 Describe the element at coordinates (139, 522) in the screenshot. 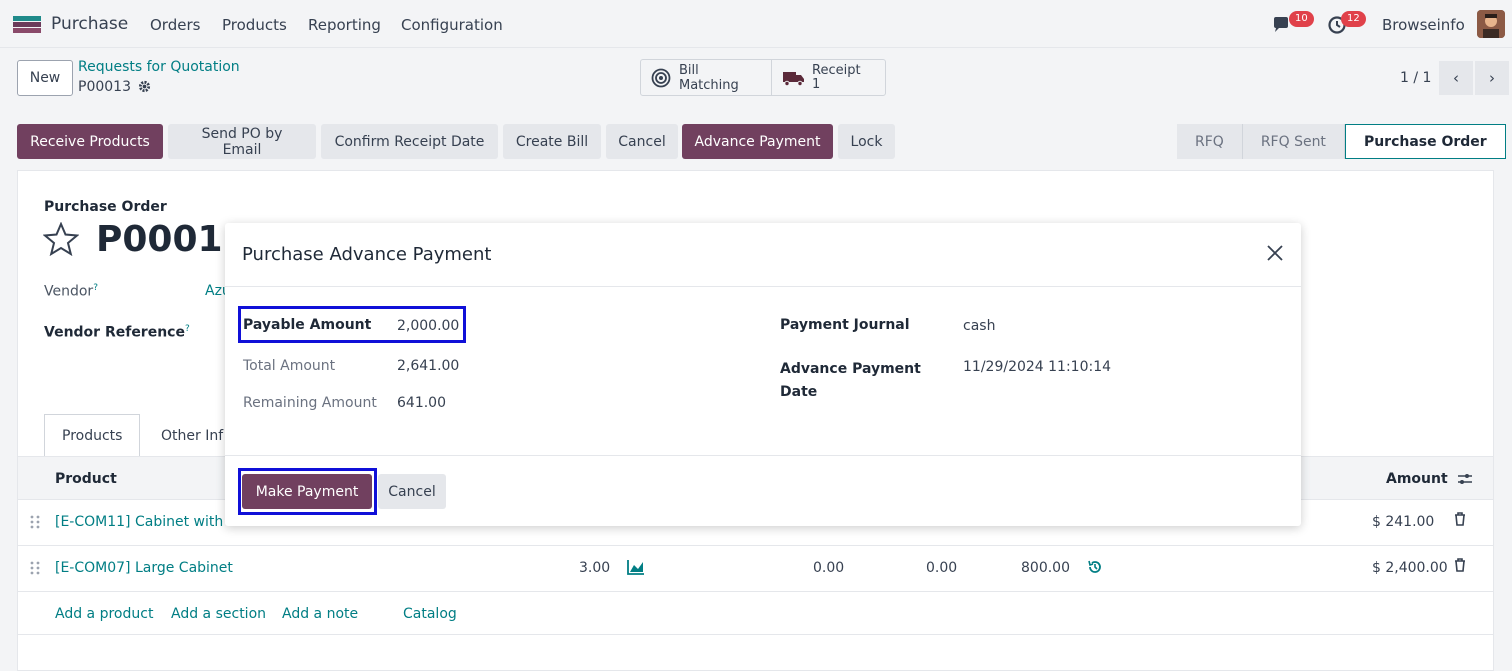

I see `row-product: [E-COM11] Cabinet with` at that location.